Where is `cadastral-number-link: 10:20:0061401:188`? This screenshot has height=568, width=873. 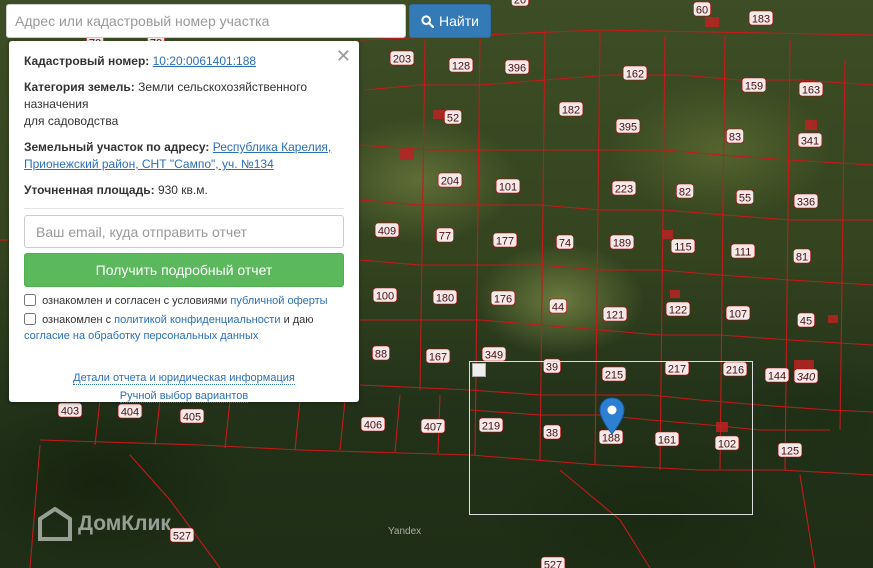 cadastral-number-link: 10:20:0061401:188 is located at coordinates (204, 61).